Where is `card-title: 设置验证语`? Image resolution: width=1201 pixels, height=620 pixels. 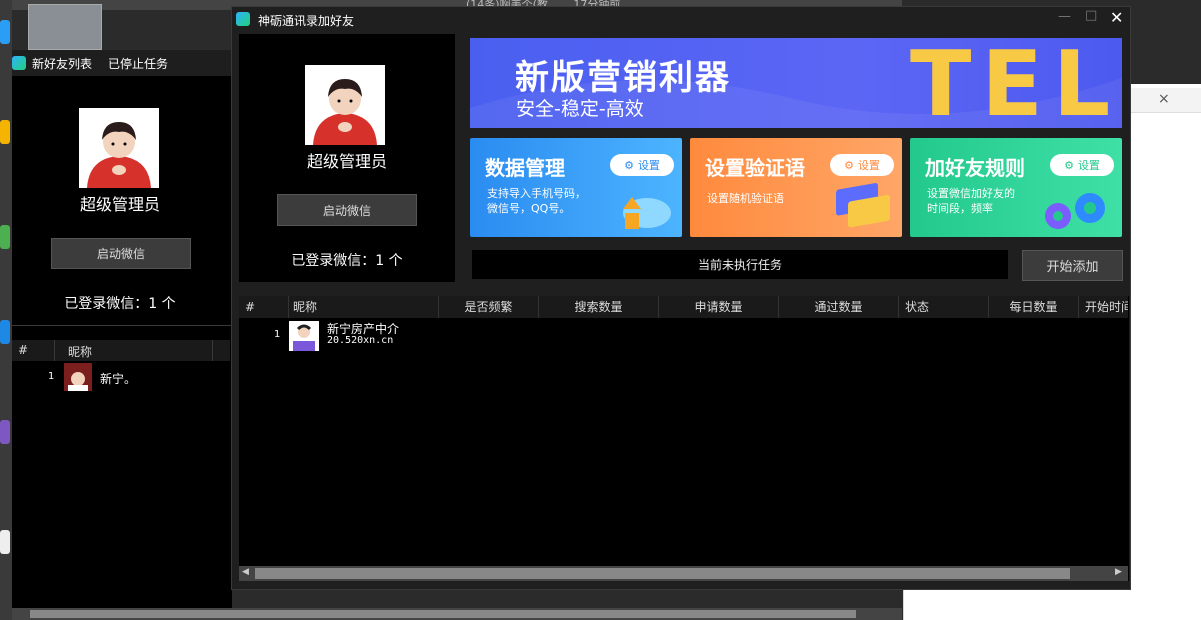 card-title: 设置验证语 is located at coordinates (755, 168).